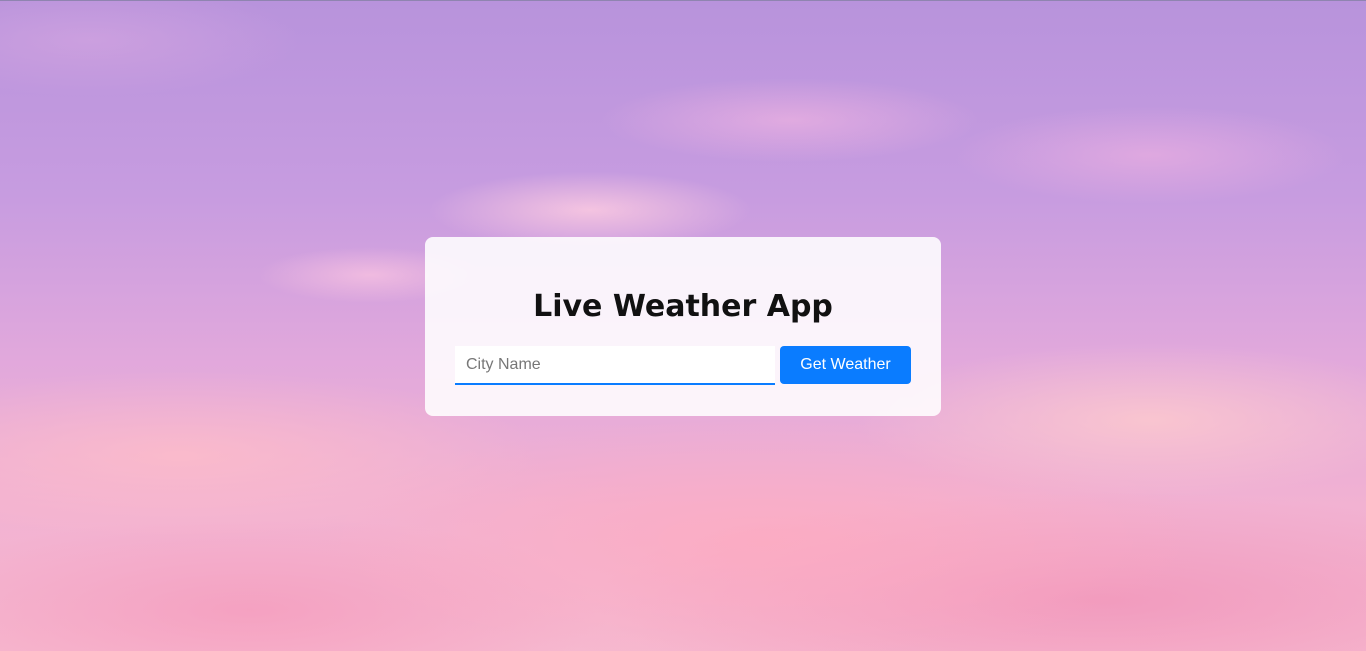 The image size is (1366, 651). Describe the element at coordinates (683, 0) in the screenshot. I see `top-border` at that location.